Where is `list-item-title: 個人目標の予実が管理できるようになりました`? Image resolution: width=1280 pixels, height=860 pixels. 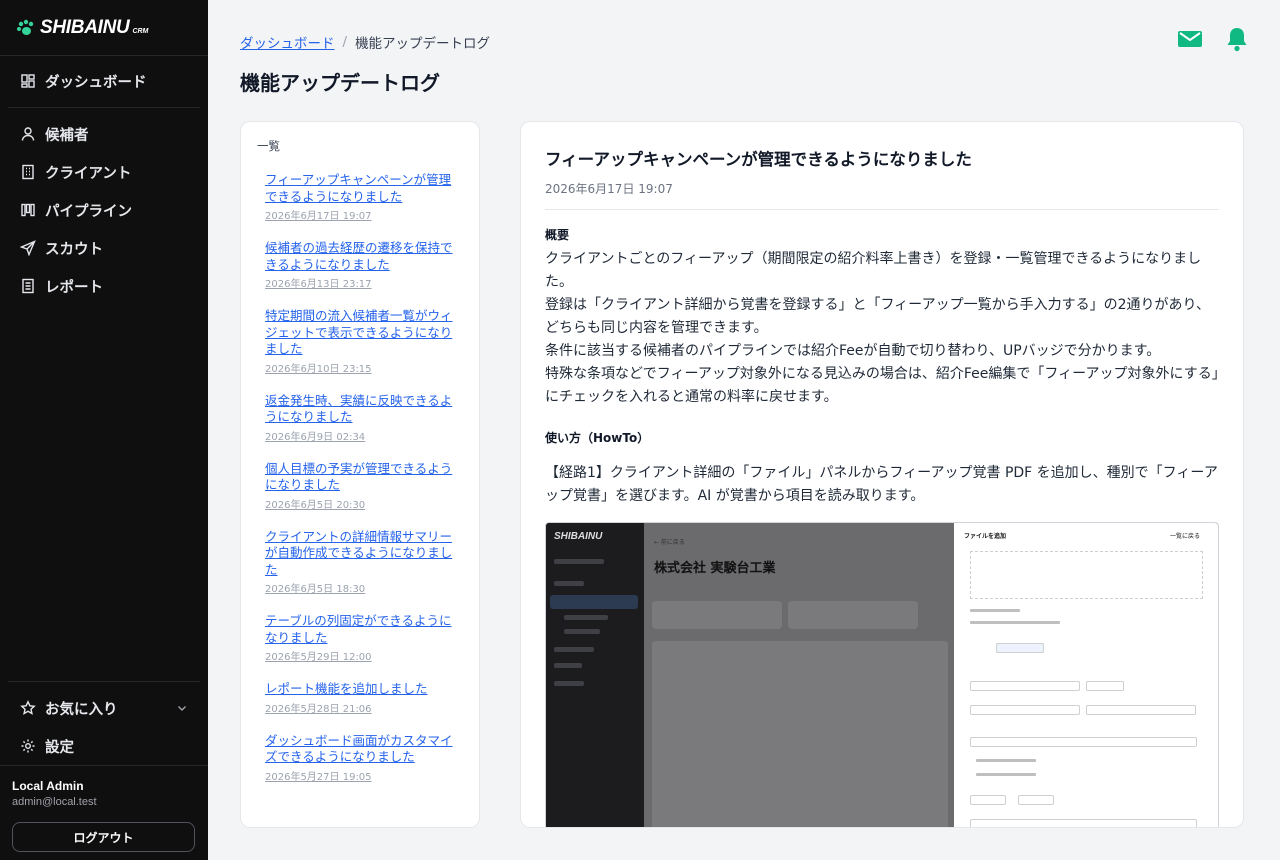
list-item-title: 個人目標の予実が管理できるようになりました is located at coordinates (360, 477).